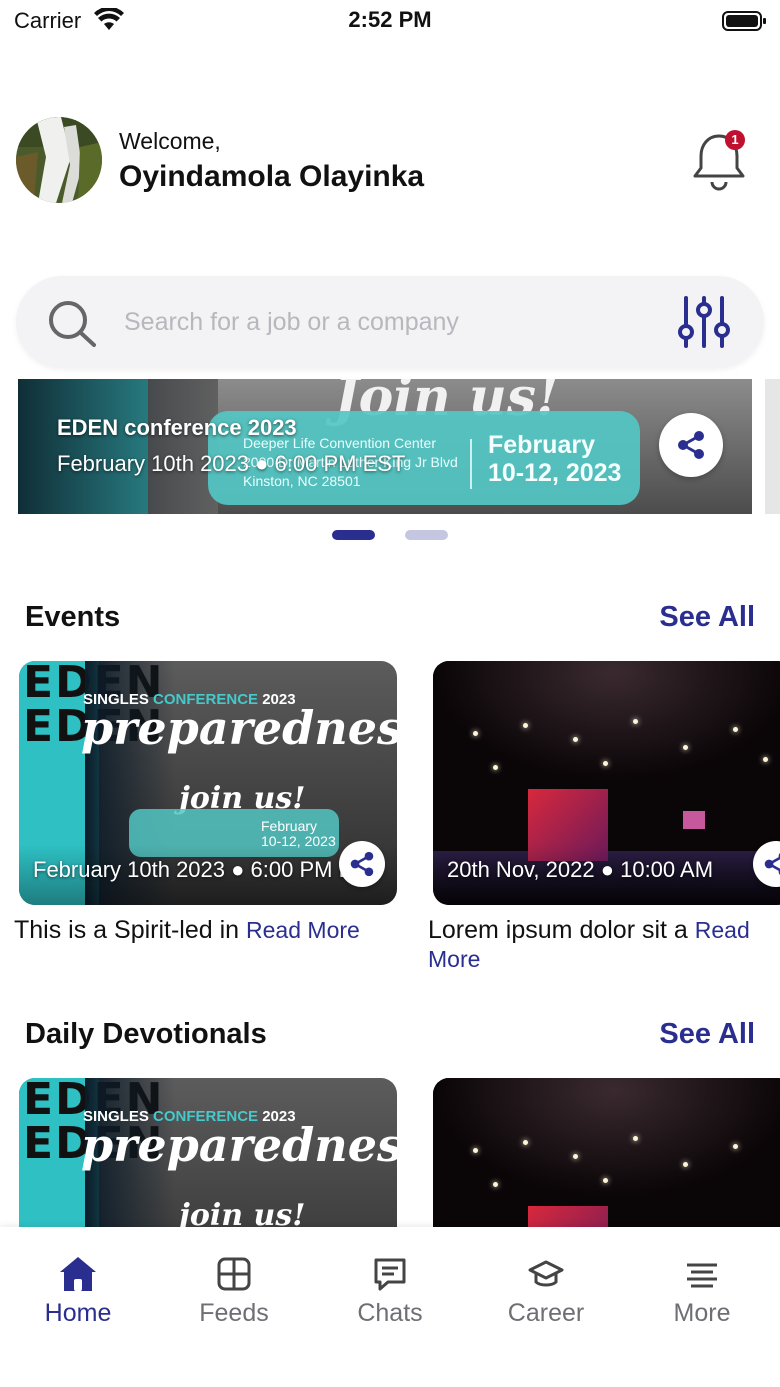  What do you see at coordinates (707, 1034) in the screenshot?
I see `devotionals-see-all-link: See All` at bounding box center [707, 1034].